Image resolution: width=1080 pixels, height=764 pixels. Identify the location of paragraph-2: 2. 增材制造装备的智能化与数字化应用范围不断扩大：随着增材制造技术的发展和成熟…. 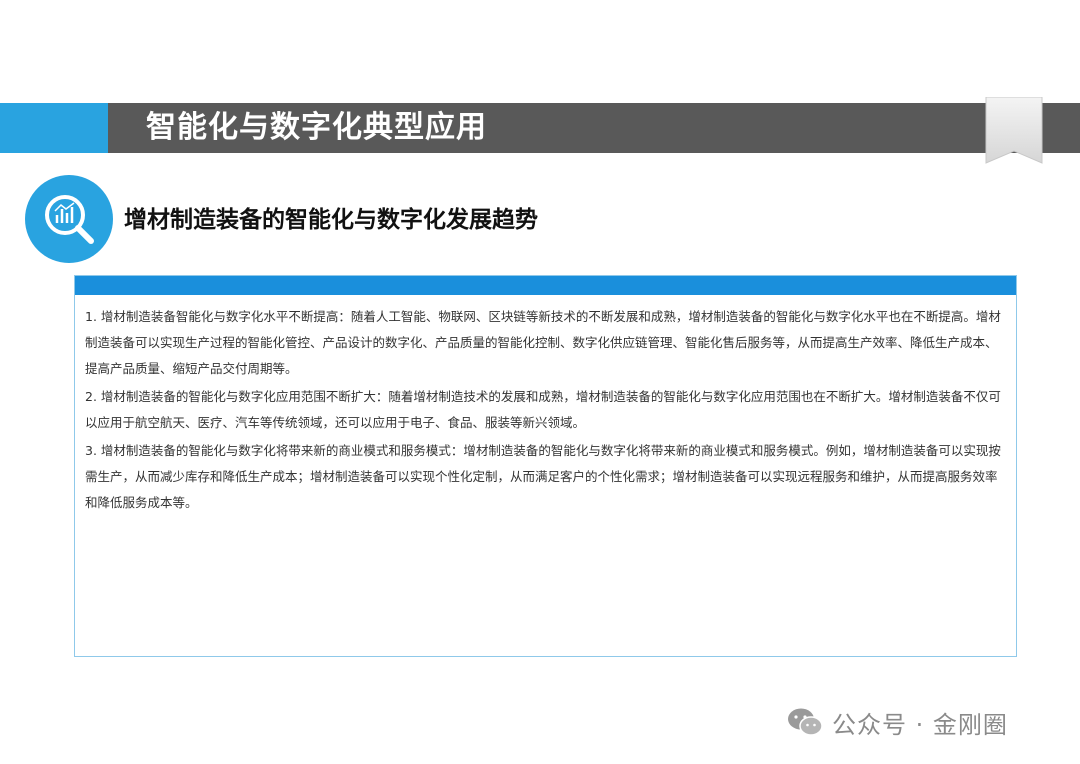
(543, 409).